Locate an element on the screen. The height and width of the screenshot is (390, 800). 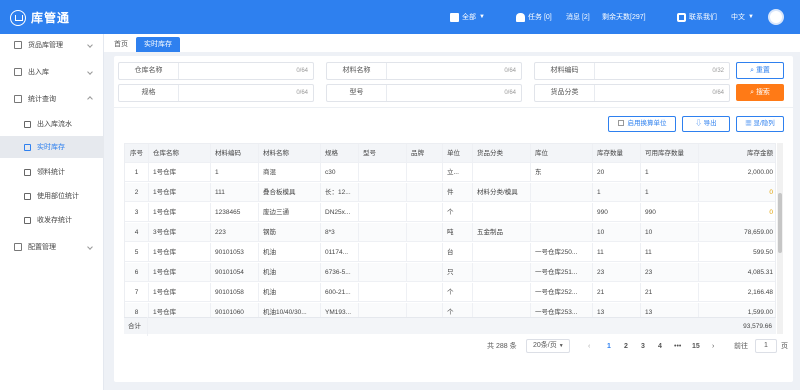
sidebar-item-inout: 出入库 is located at coordinates (52, 72).